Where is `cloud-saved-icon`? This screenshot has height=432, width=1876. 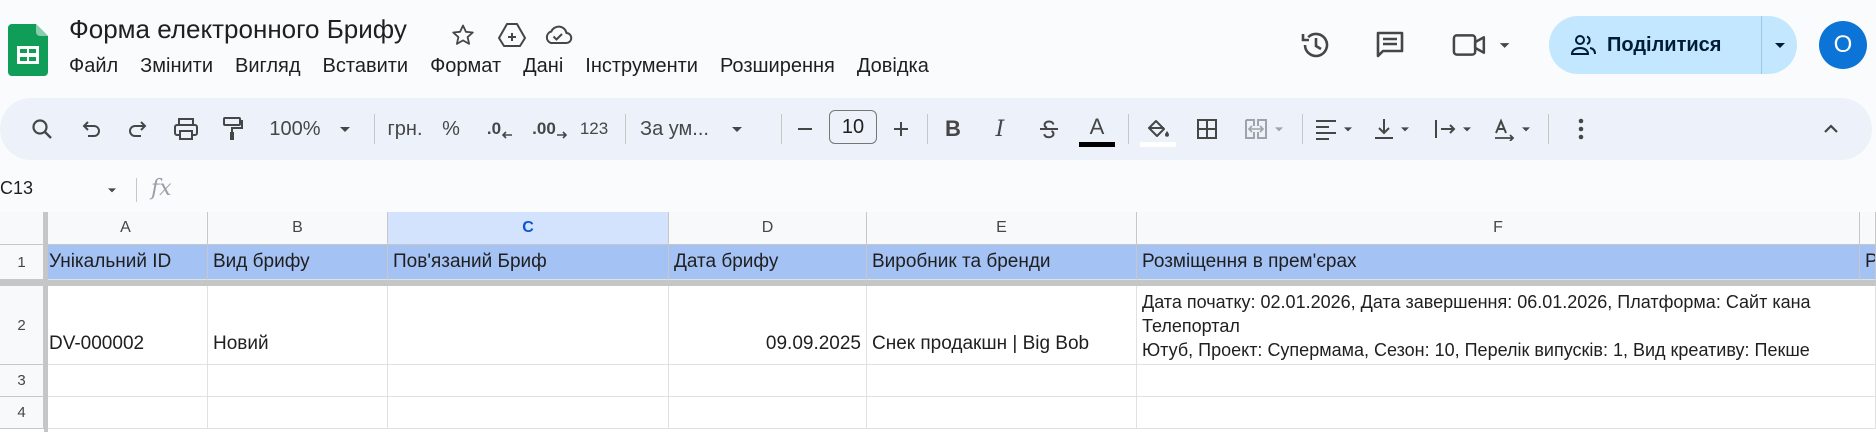
cloud-saved-icon is located at coordinates (558, 35).